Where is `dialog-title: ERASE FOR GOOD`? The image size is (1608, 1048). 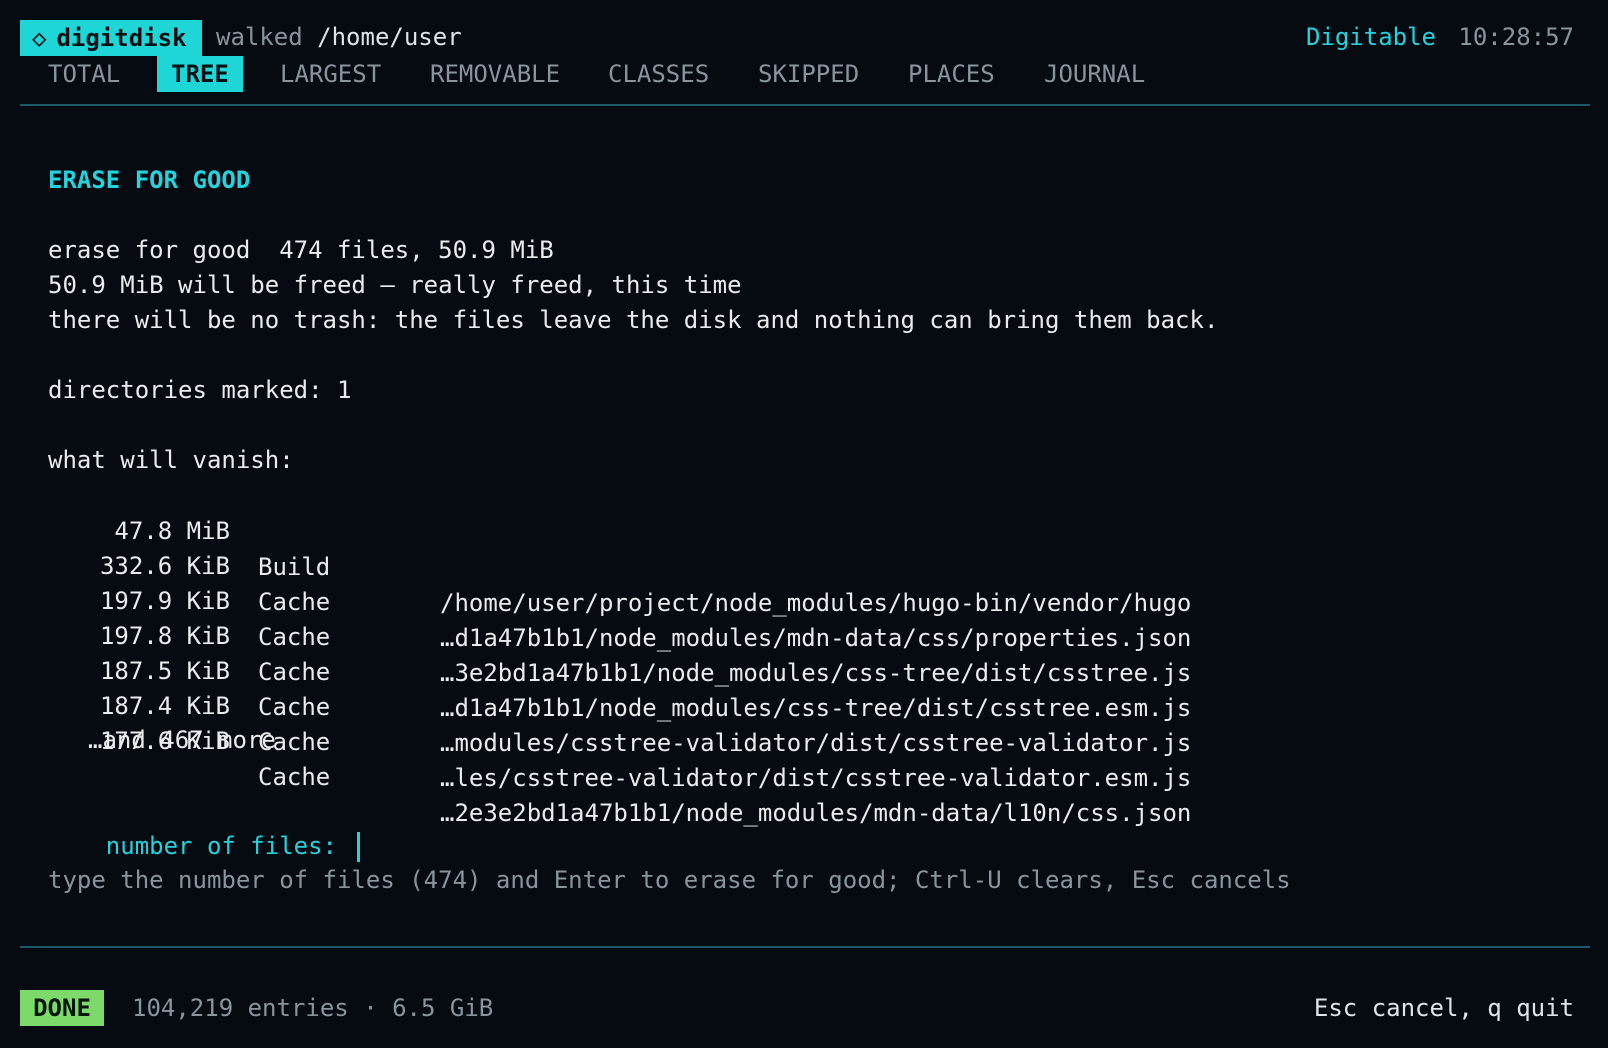 dialog-title: ERASE FOR GOOD is located at coordinates (149, 180).